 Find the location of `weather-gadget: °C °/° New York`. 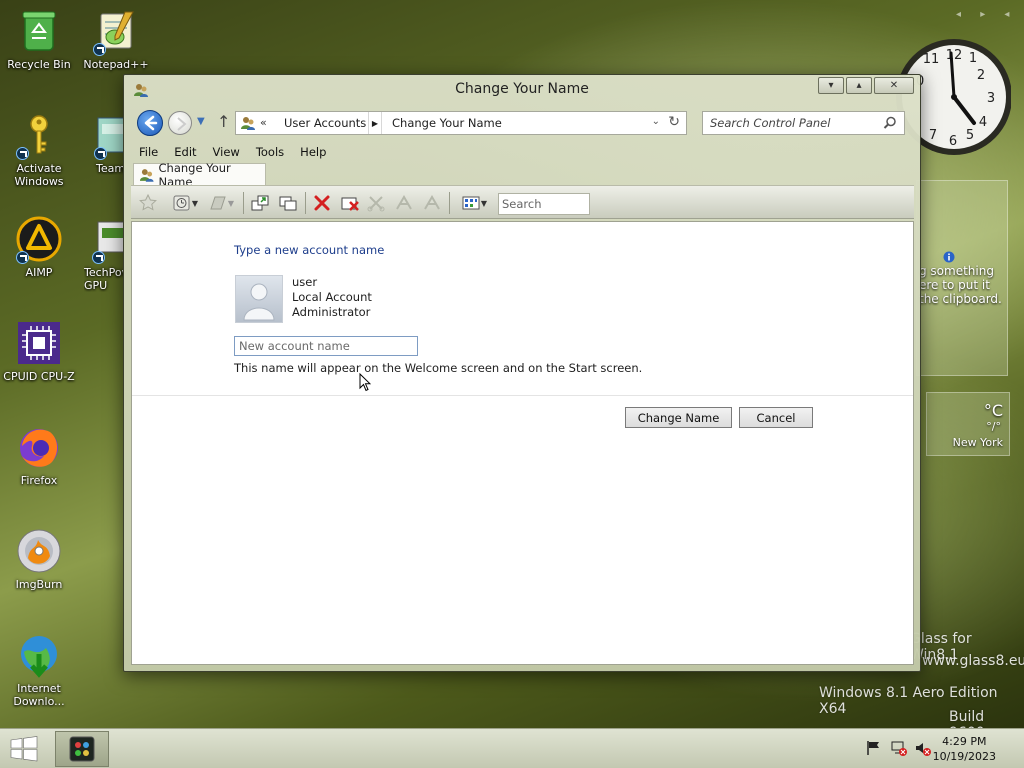

weather-gadget: °C °/° New York is located at coordinates (968, 424).